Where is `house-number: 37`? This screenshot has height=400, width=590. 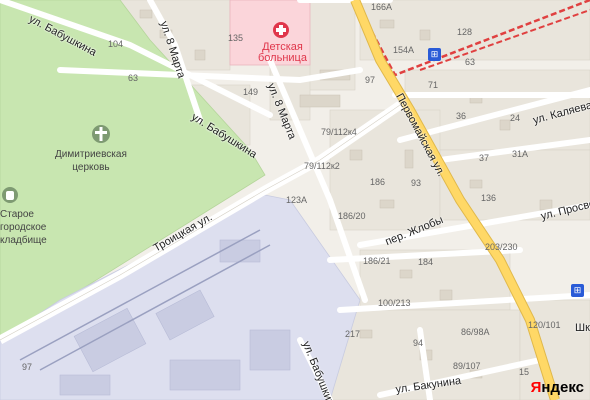
house-number: 37 is located at coordinates (484, 158).